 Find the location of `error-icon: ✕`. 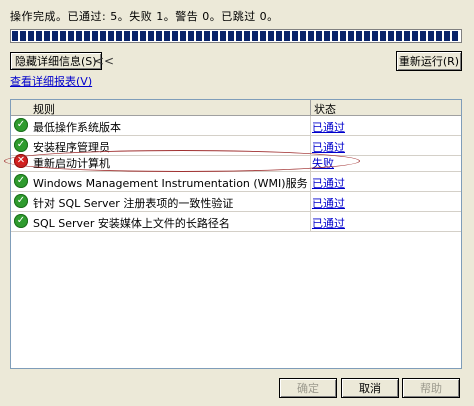

error-icon: ✕ is located at coordinates (21, 161).